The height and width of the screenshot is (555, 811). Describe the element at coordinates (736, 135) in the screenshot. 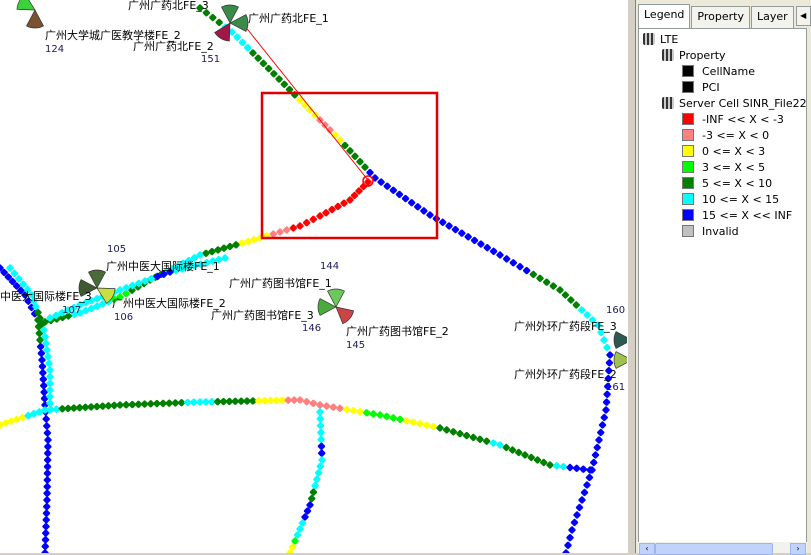

I see `legend-label: -3 <= X < 0` at that location.